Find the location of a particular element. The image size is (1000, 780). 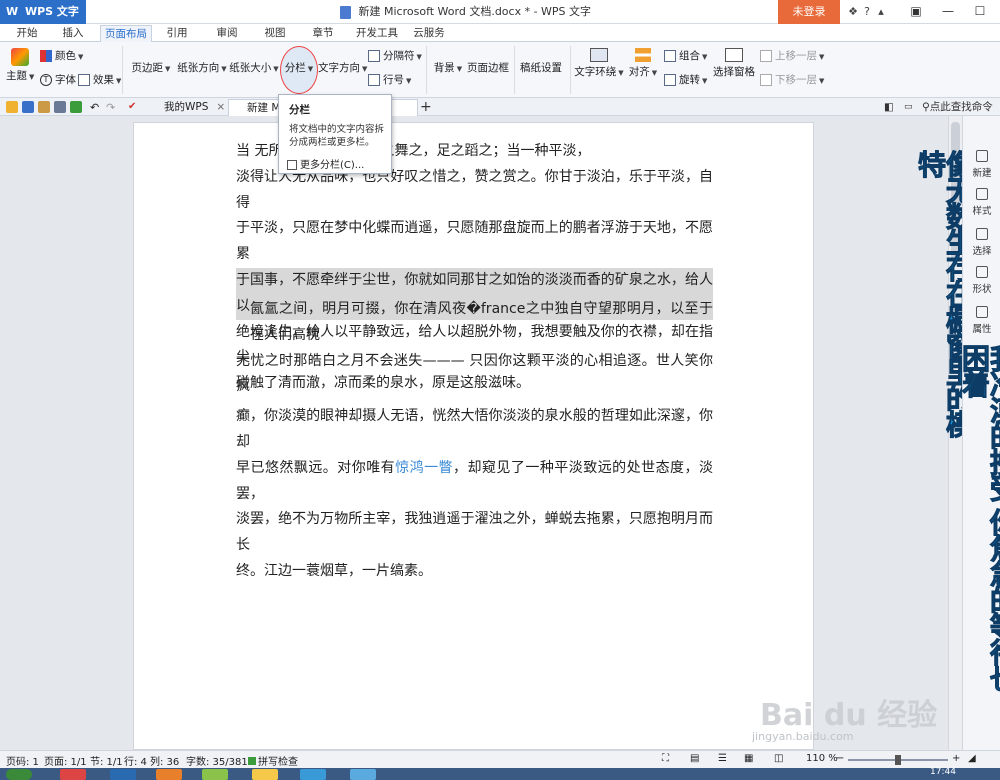

help-icon: ? is located at coordinates (867, 12).